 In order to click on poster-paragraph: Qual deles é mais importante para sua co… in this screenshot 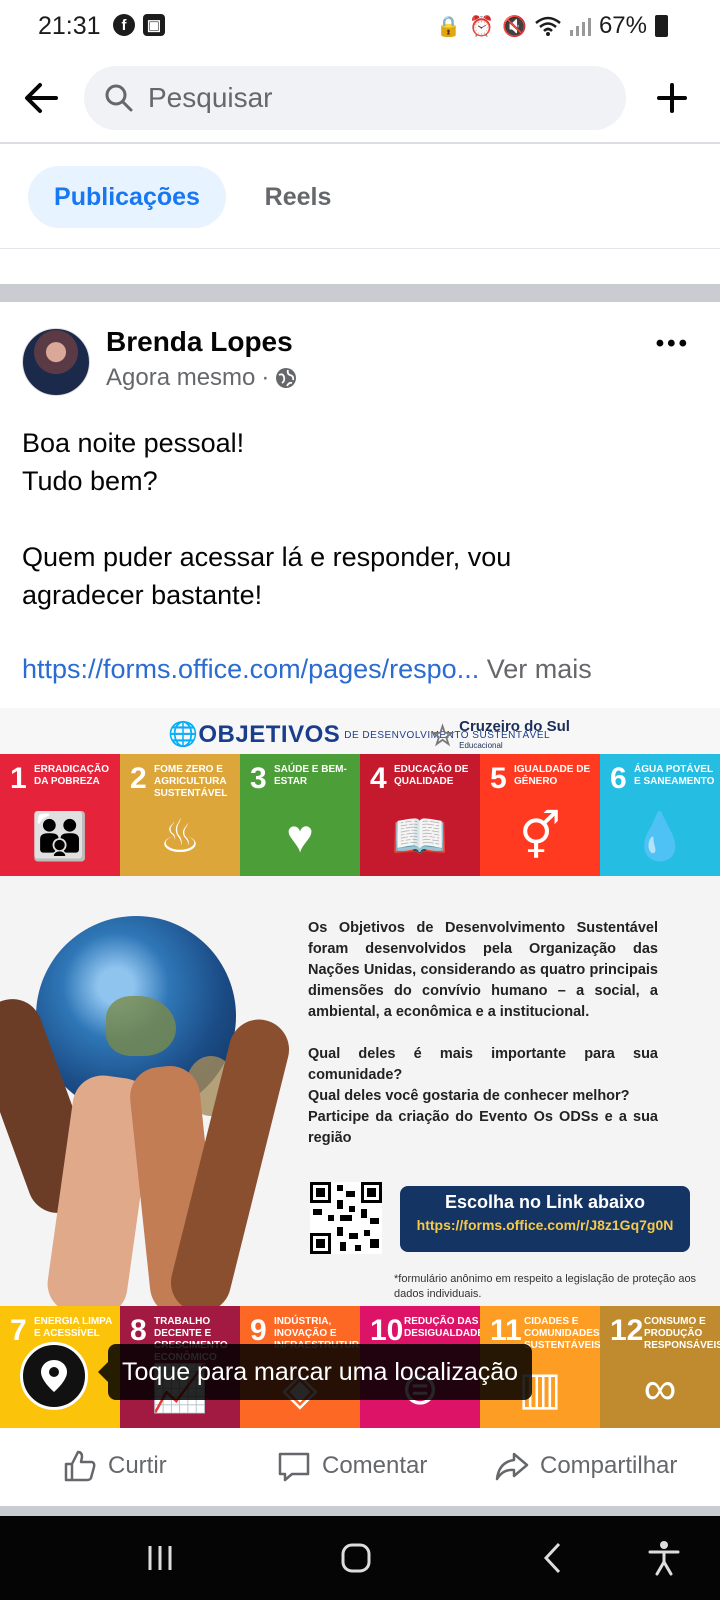, I will do `click(483, 1064)`.